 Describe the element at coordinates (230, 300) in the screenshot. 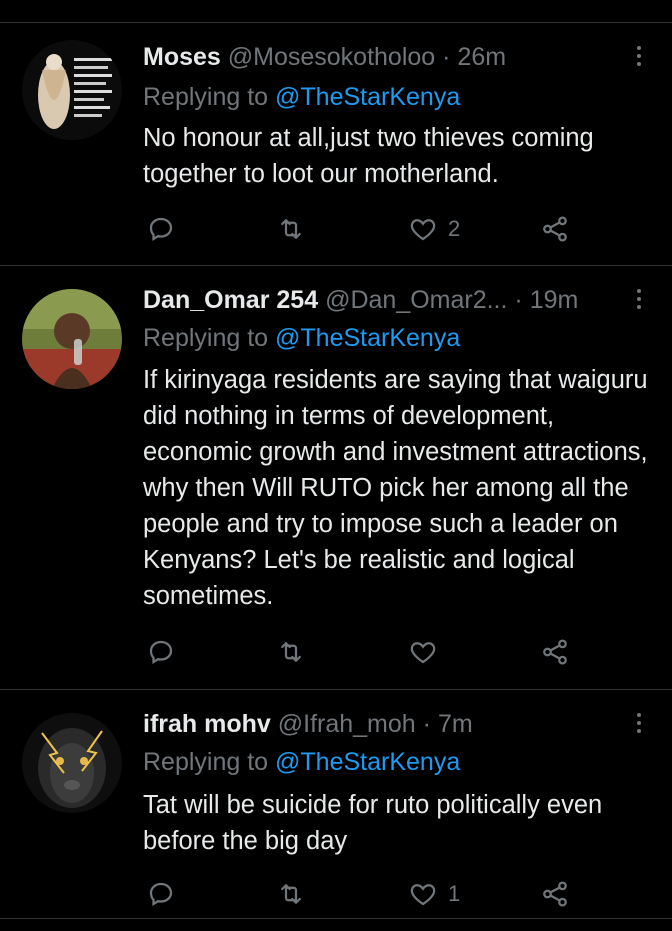

I see `display-name: Dan_Omar 254` at that location.